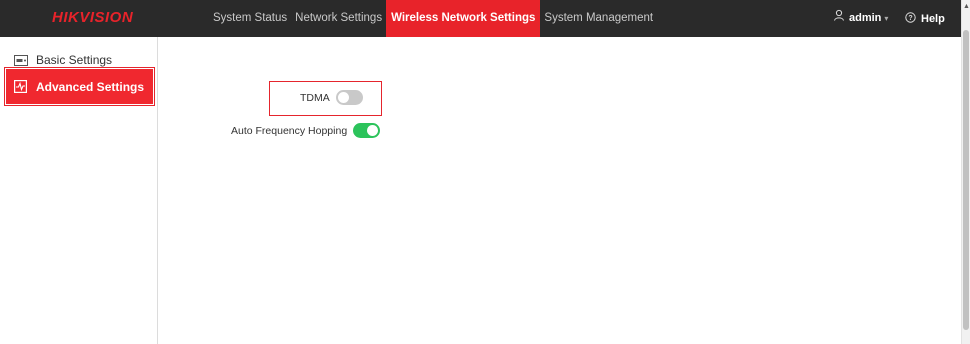  What do you see at coordinates (598, 18) in the screenshot?
I see `nav-system-management: System Management` at bounding box center [598, 18].